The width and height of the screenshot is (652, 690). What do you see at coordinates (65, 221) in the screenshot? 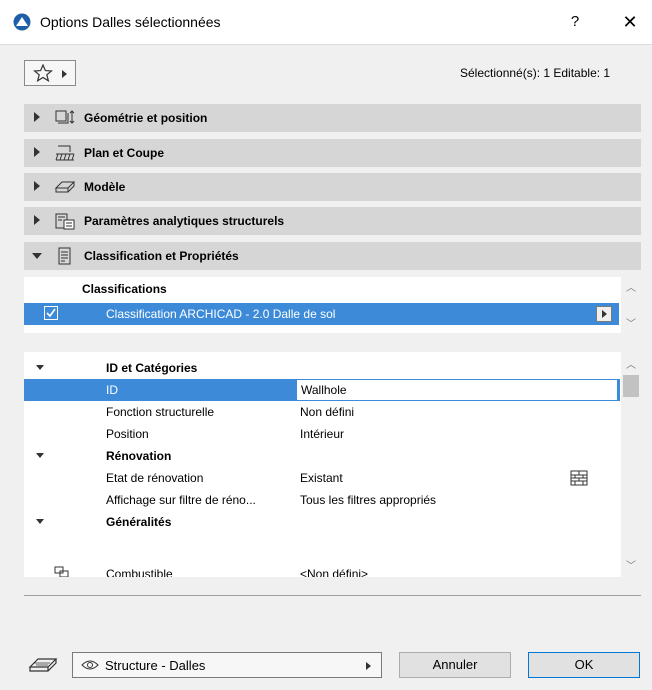
I see `structural-icon` at bounding box center [65, 221].